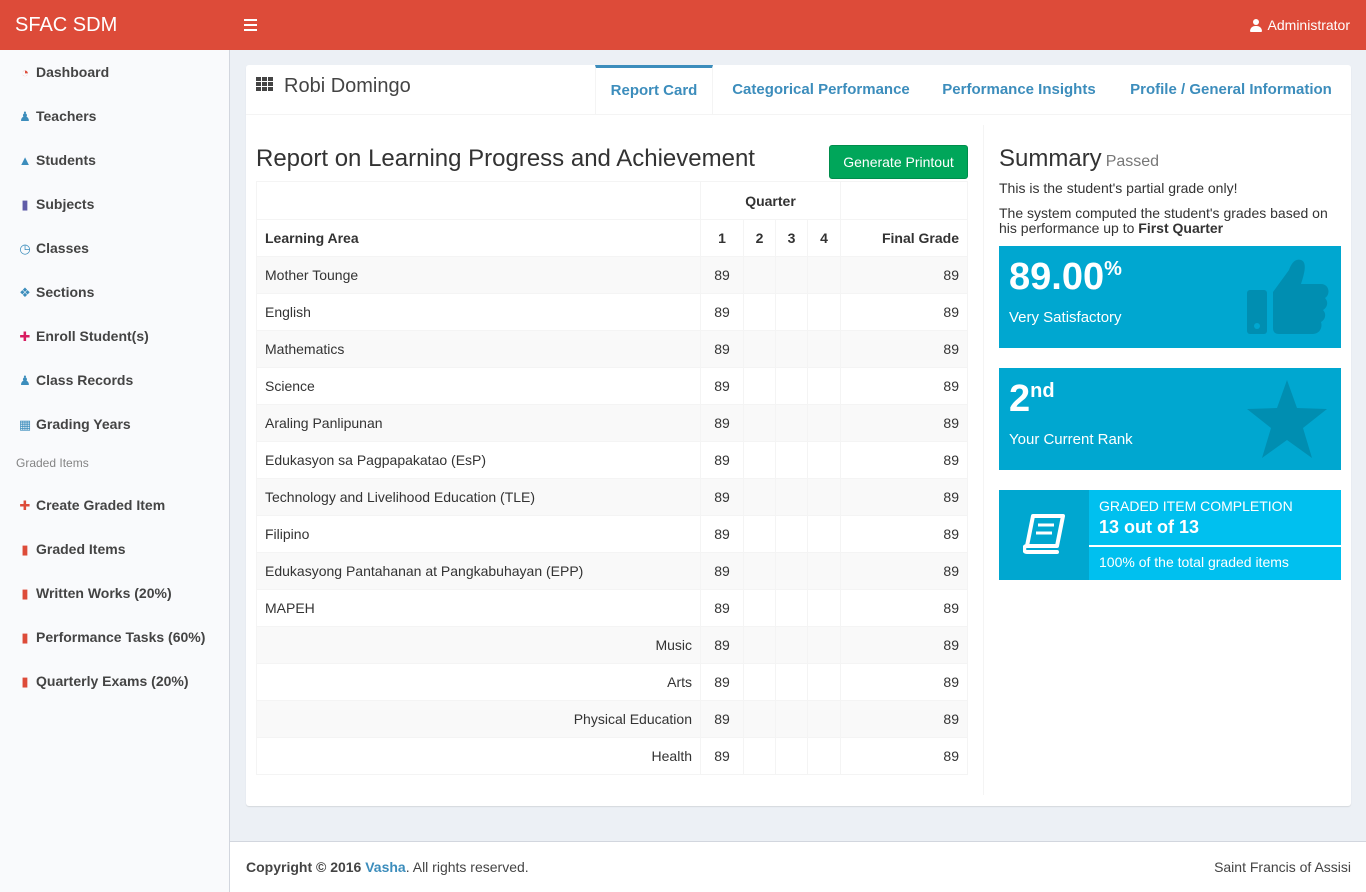 The height and width of the screenshot is (892, 1366). I want to click on grade-label: Very Satisfactory, so click(1065, 317).